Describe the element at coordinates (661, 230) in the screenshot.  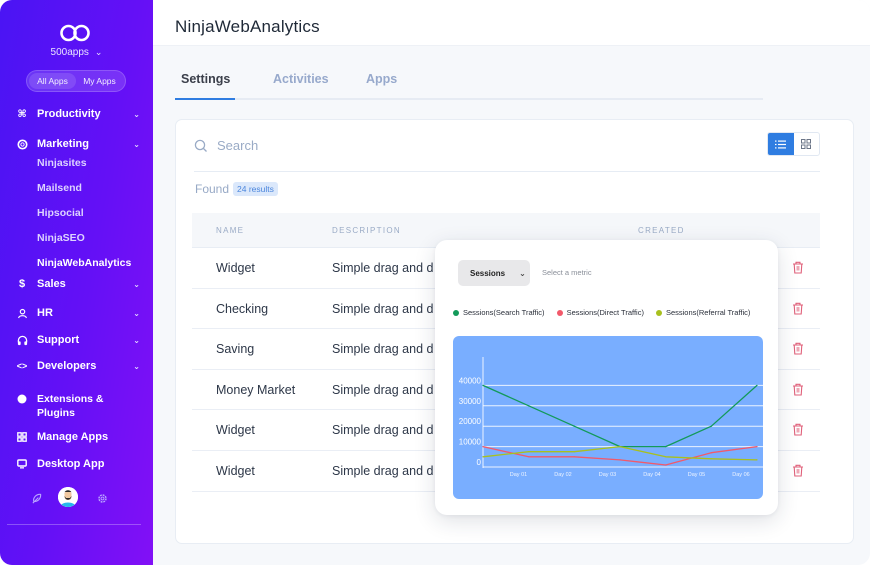
I see `column-header-created: CREATED` at that location.